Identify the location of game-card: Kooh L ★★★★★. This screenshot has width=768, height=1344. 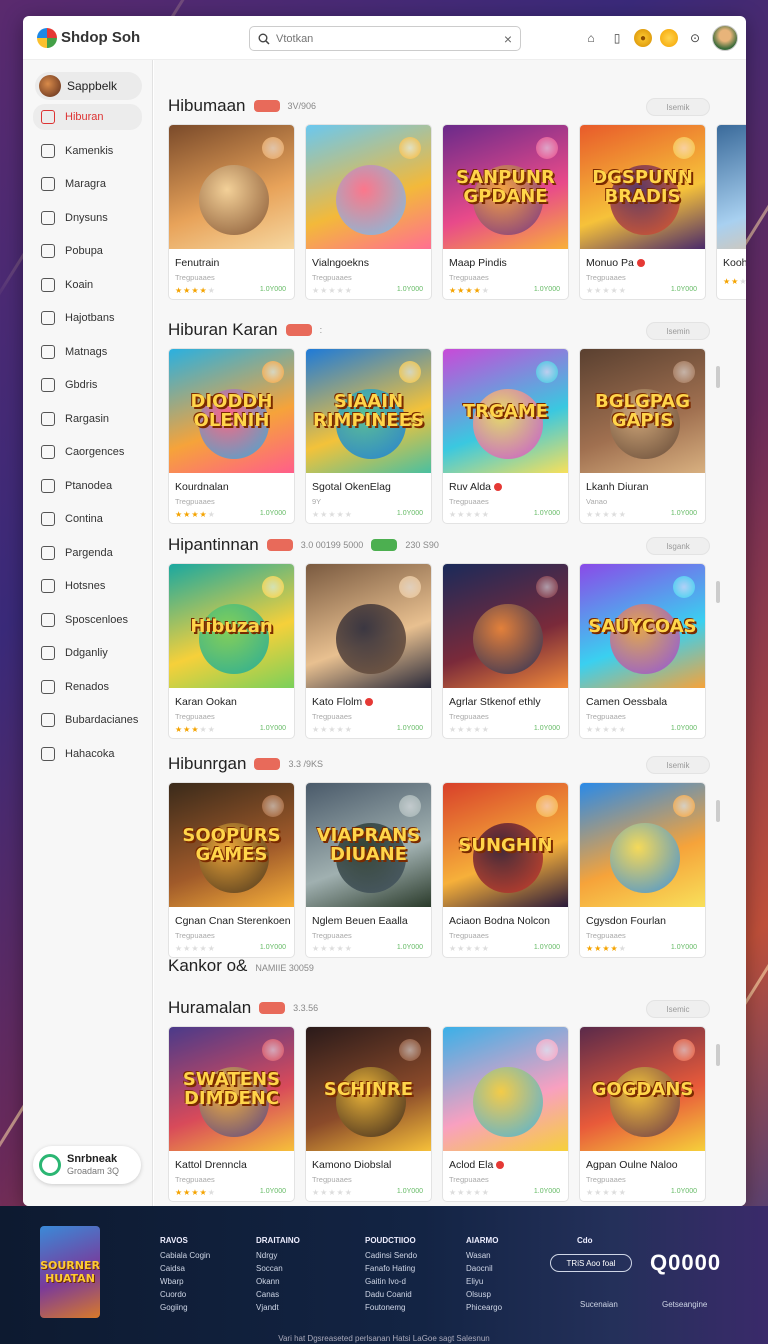
(731, 212).